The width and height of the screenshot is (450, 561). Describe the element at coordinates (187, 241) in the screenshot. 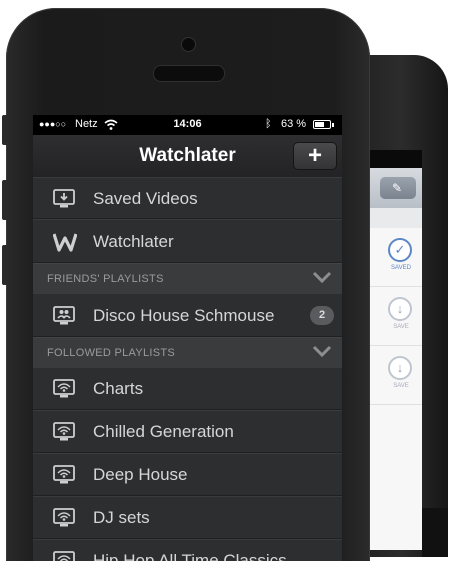

I see `menu-item-watchlater: Watchlater` at that location.